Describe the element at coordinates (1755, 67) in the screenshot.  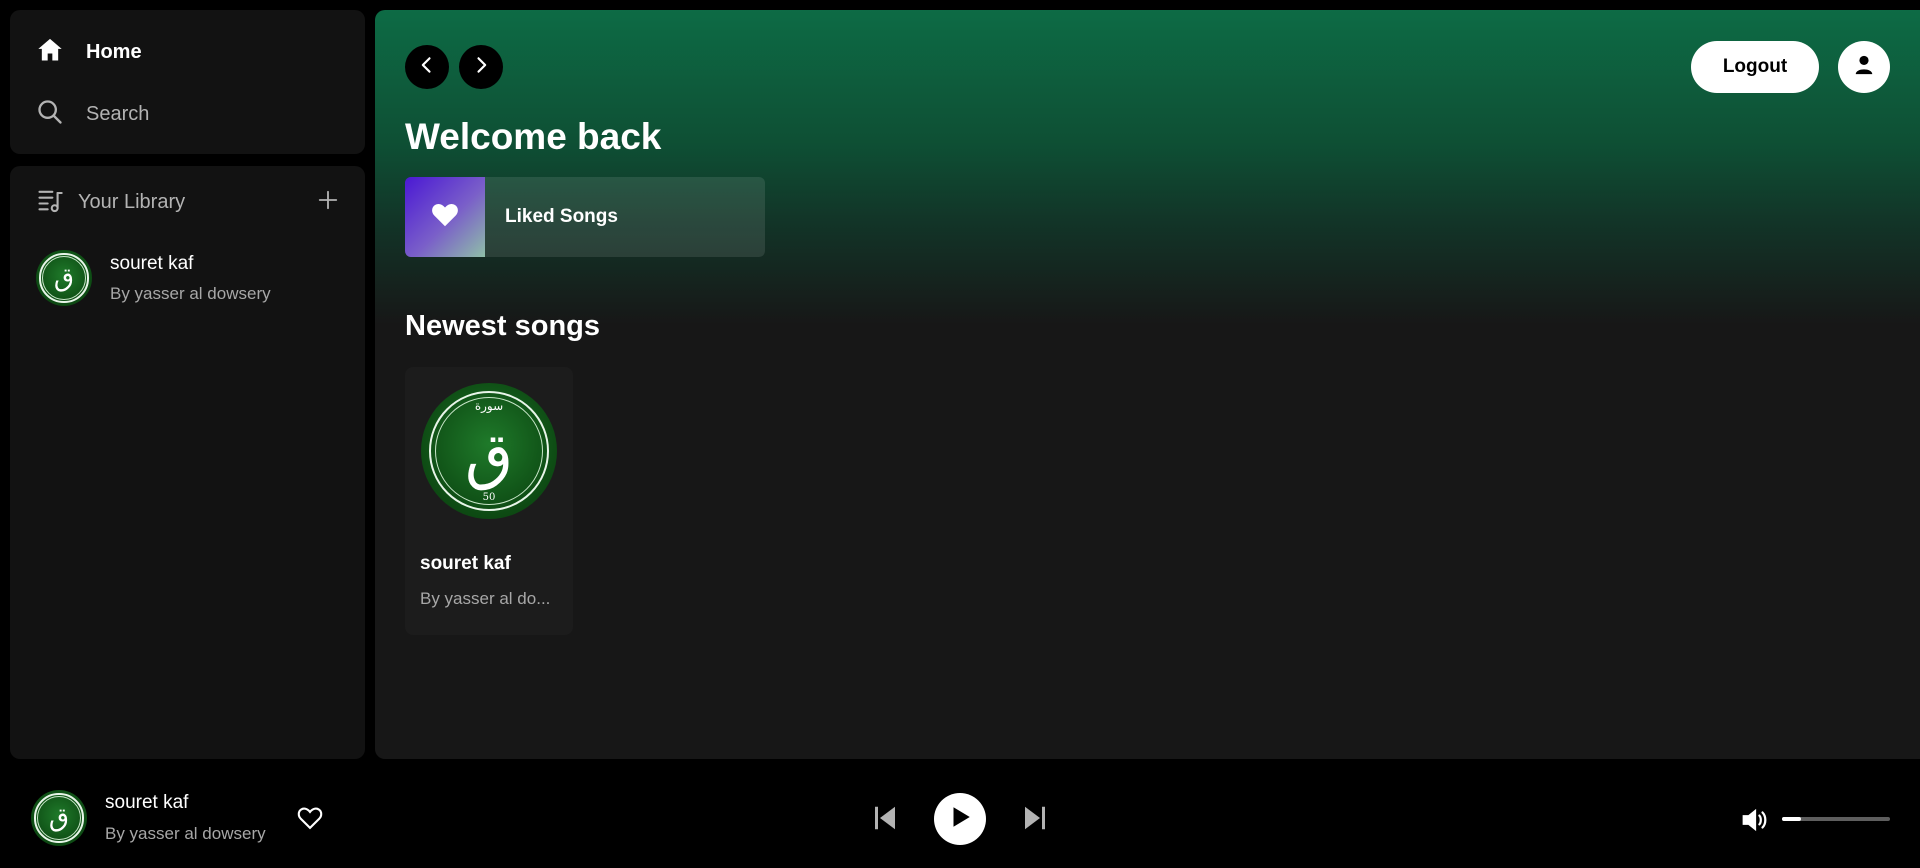
I see `logout-button: Logout` at that location.